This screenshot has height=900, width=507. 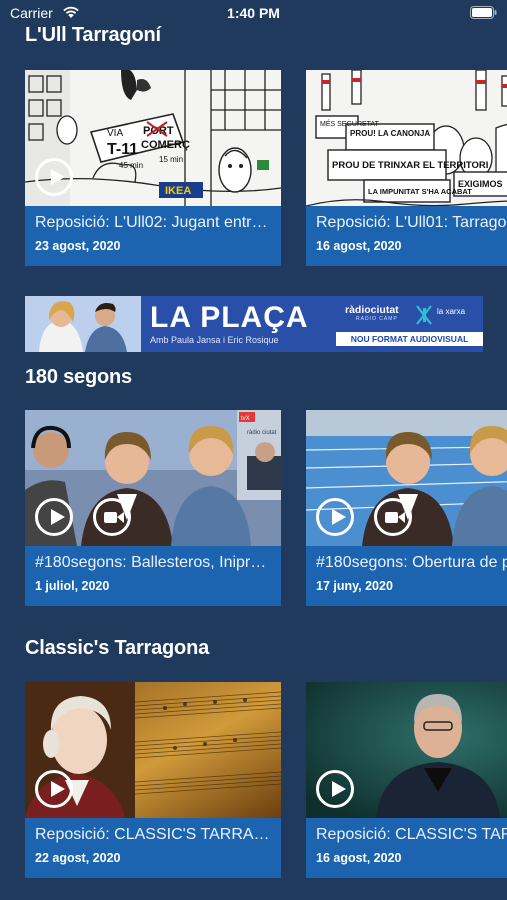 What do you see at coordinates (410, 165) in the screenshot?
I see `svg-text: PROU DE TRINXAR EL TERRITORI` at bounding box center [410, 165].